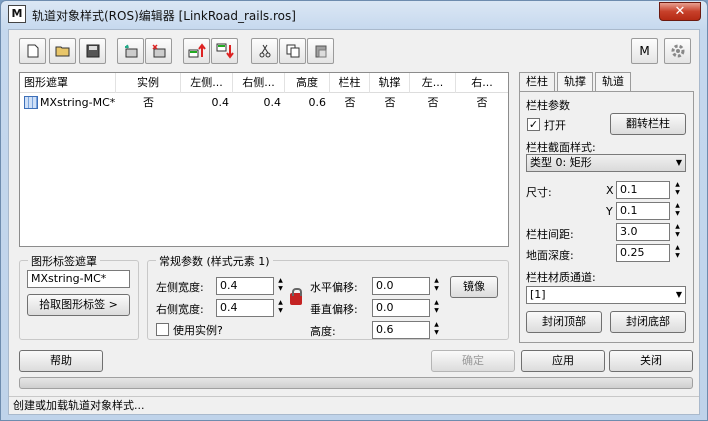  I want to click on size-x-spinner: ▲ ▼, so click(677, 190).